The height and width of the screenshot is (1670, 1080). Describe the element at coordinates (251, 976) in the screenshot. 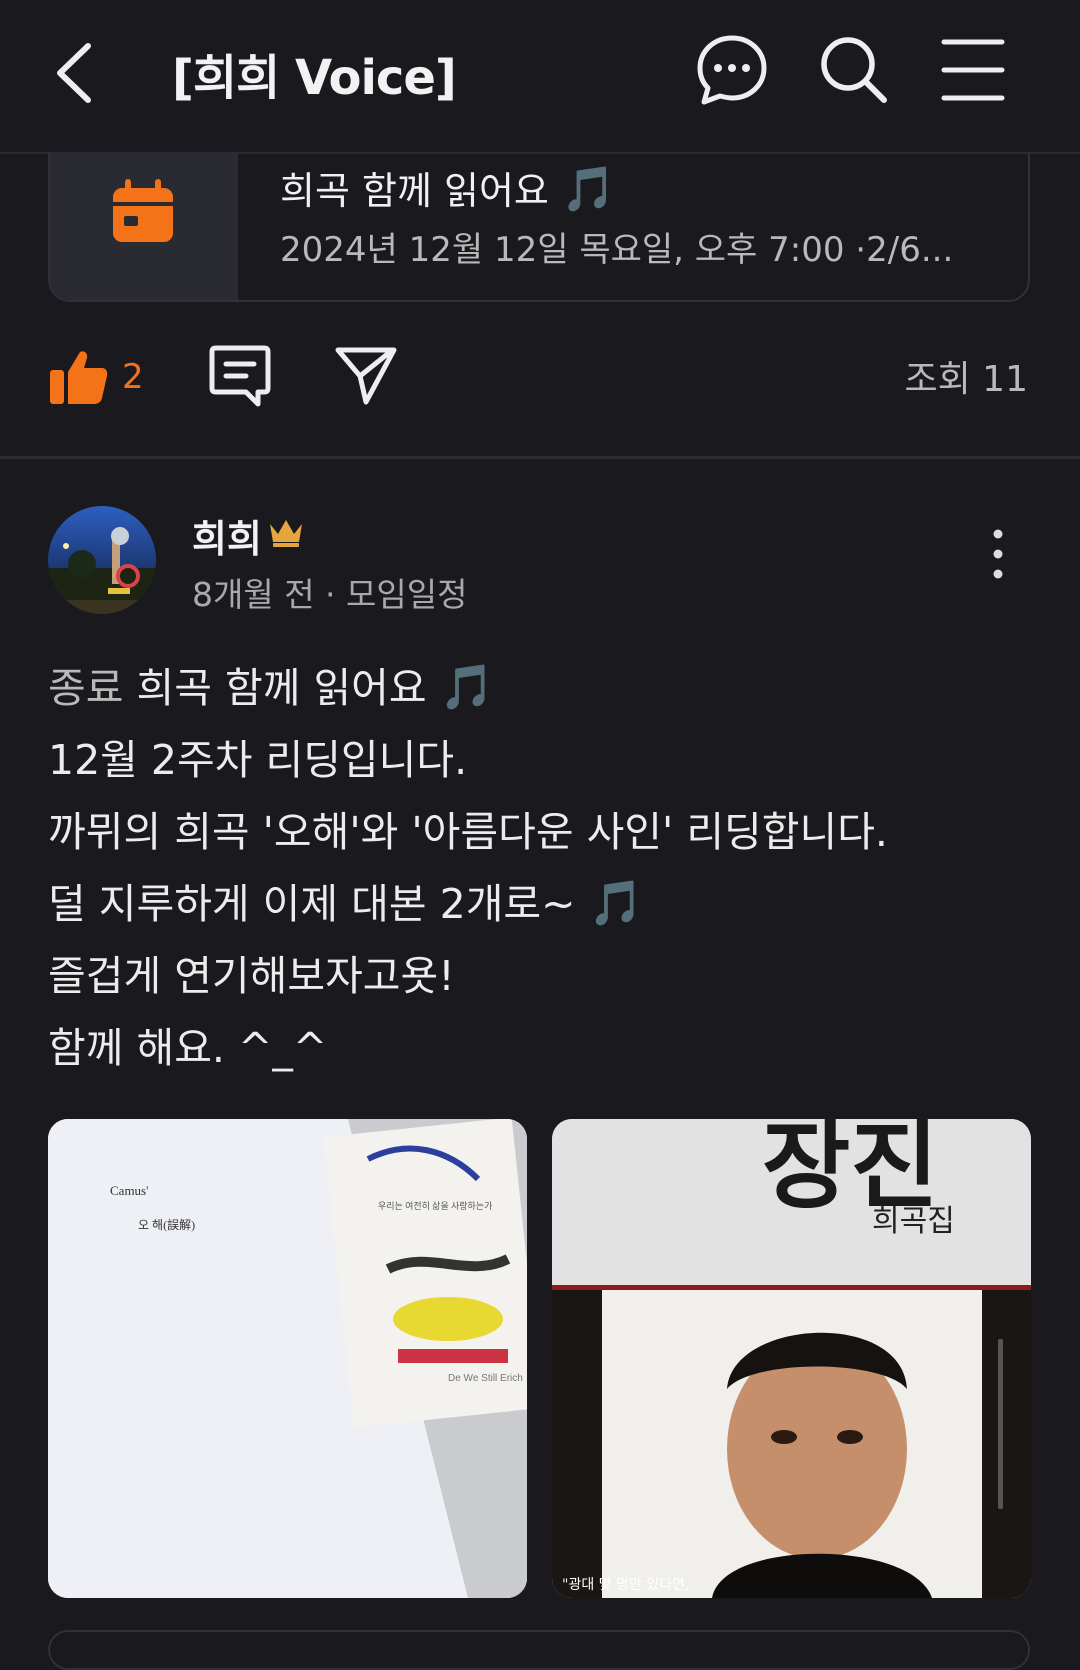

I see `post-line: 즐겁게 연기해보자고욧!` at that location.